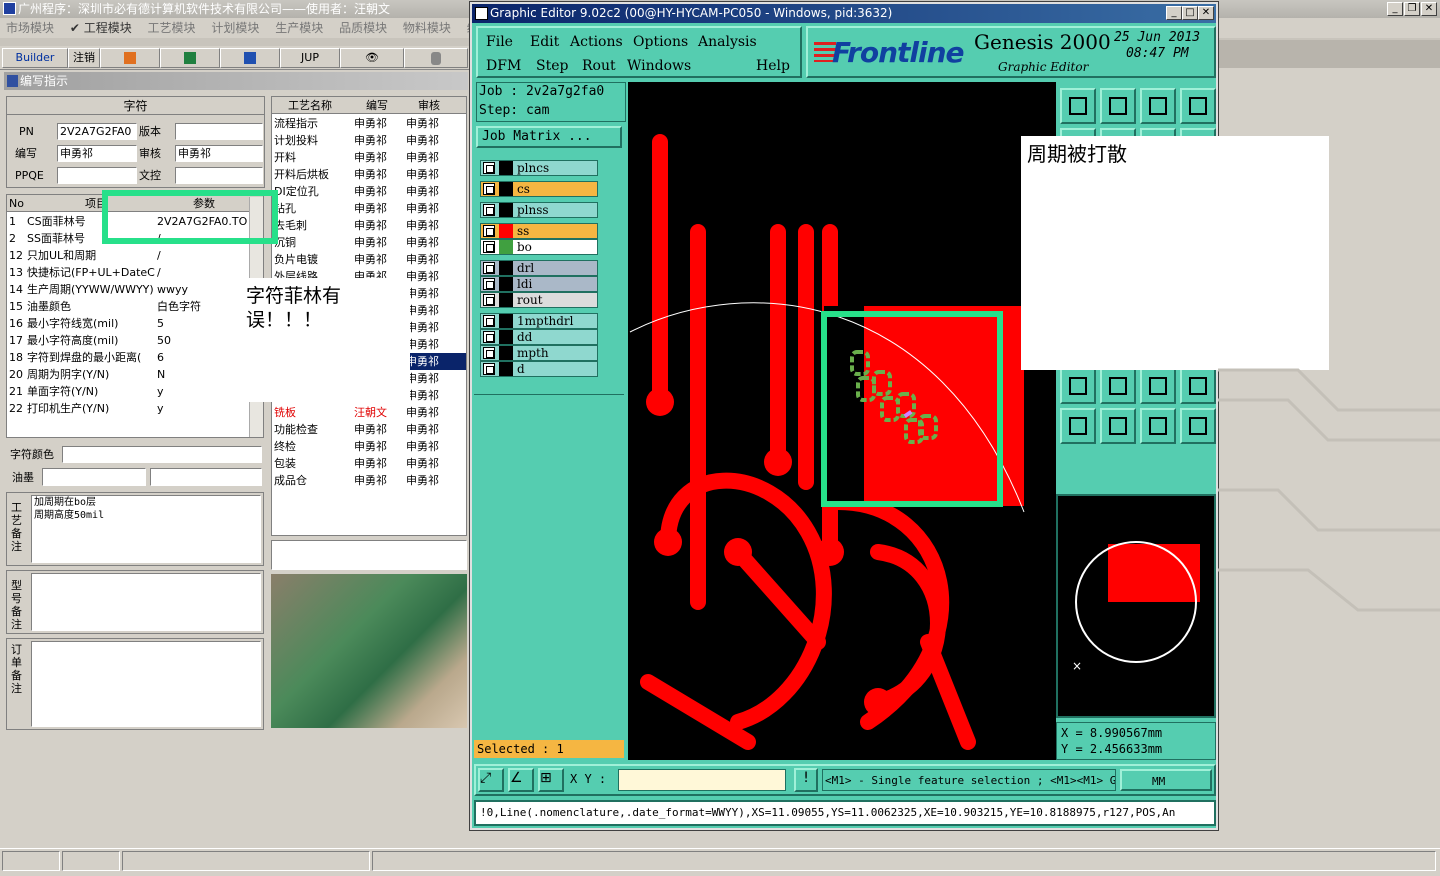 The height and width of the screenshot is (876, 1440). What do you see at coordinates (499, 42) in the screenshot?
I see `ge-menu-file: File` at bounding box center [499, 42].